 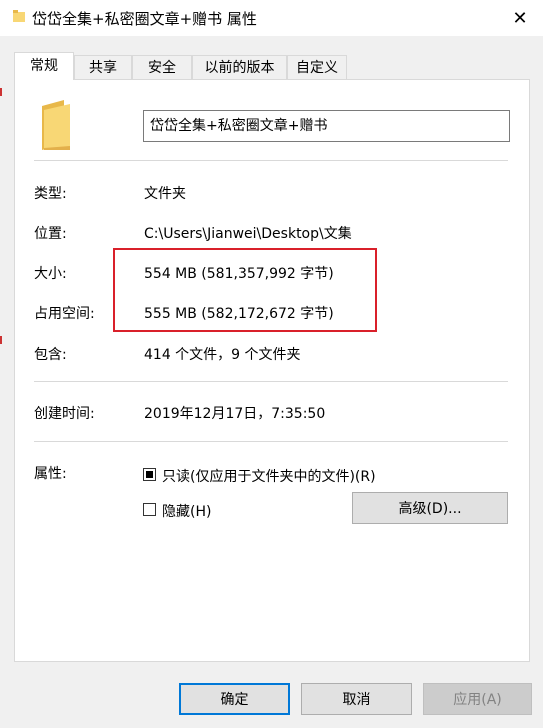 I want to click on folder-large-icon, so click(x=56, y=125).